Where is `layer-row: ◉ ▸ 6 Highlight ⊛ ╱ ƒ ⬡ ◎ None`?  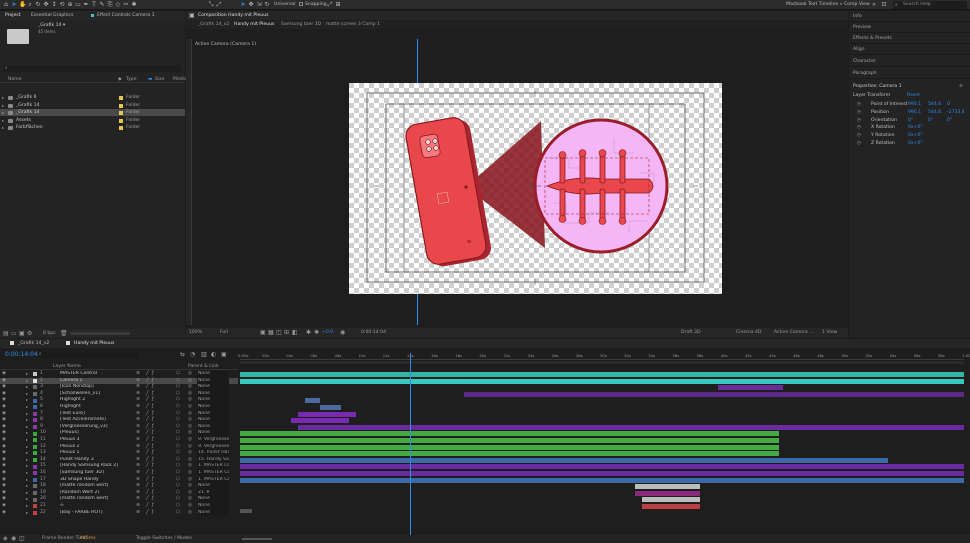 layer-row: ◉ ▸ 6 Highlight ⊛ ╱ ƒ ⬡ ◎ None is located at coordinates (119, 407).